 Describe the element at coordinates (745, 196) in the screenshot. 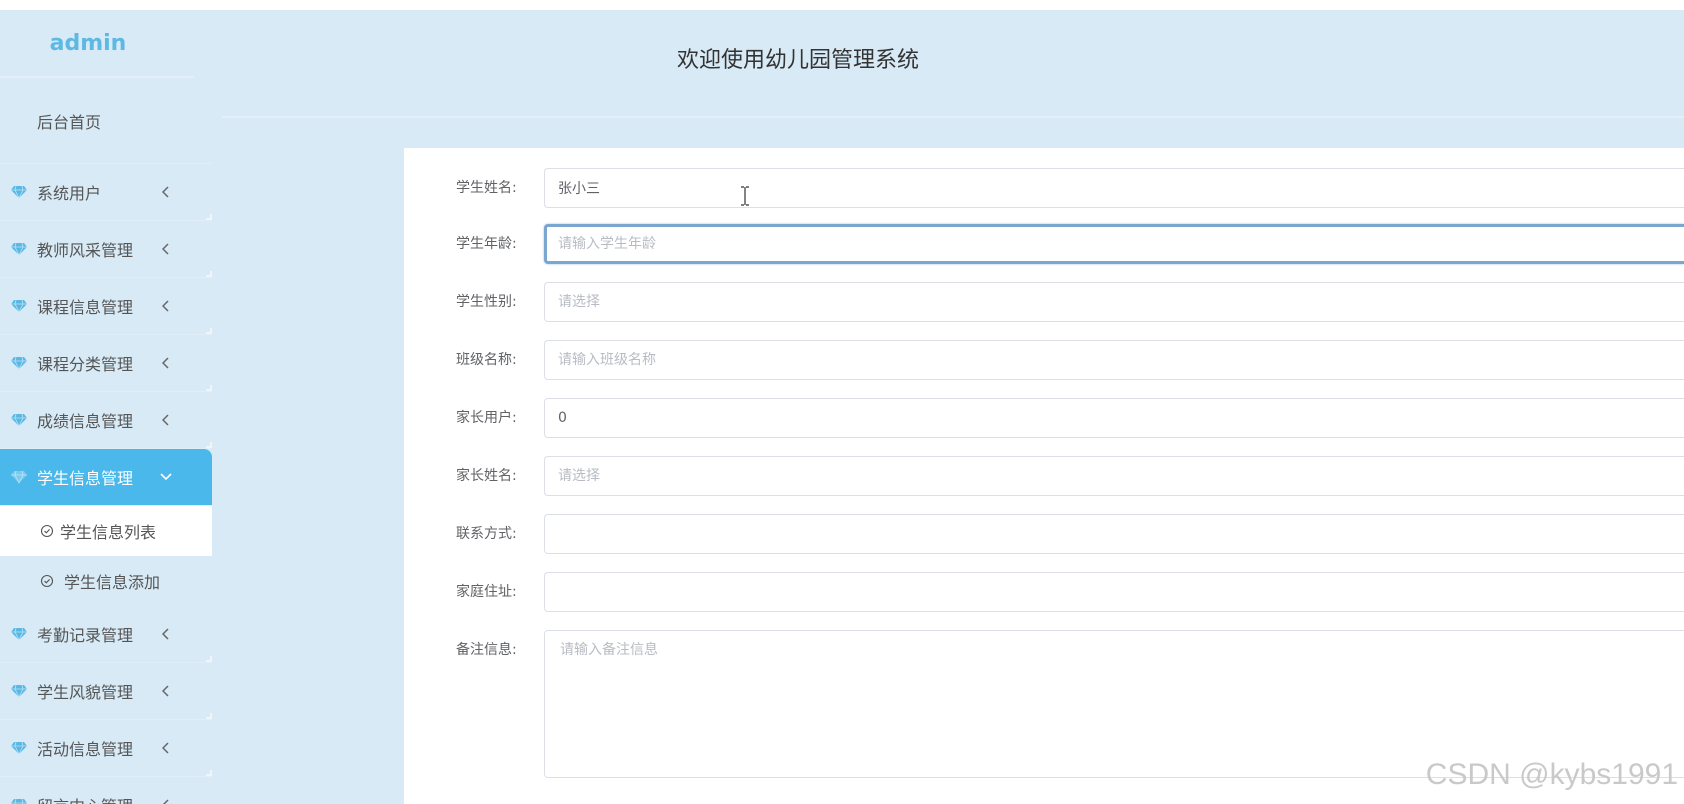

I see `text-cursor-icon` at that location.